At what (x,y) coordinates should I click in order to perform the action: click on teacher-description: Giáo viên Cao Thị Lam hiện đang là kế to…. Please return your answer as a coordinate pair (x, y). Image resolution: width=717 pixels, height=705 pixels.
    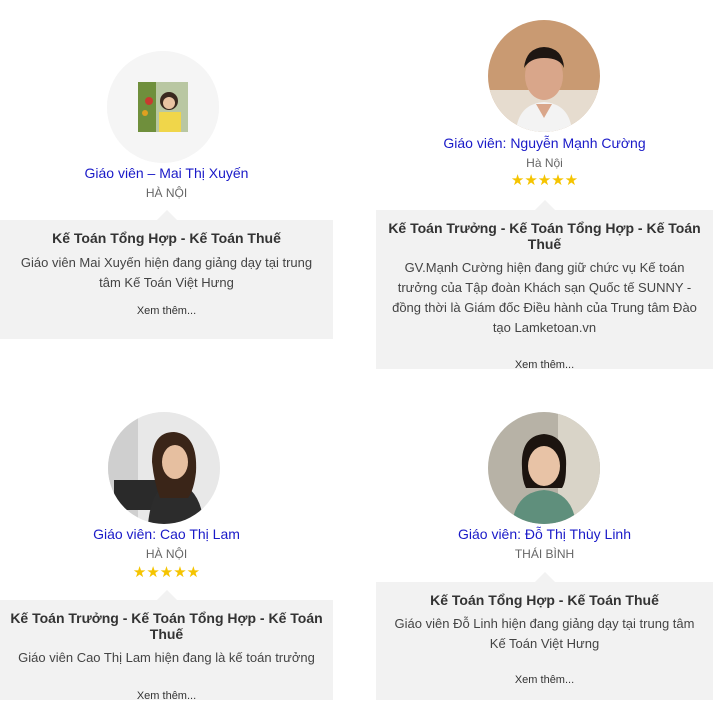
    Looking at the image, I should click on (166, 657).